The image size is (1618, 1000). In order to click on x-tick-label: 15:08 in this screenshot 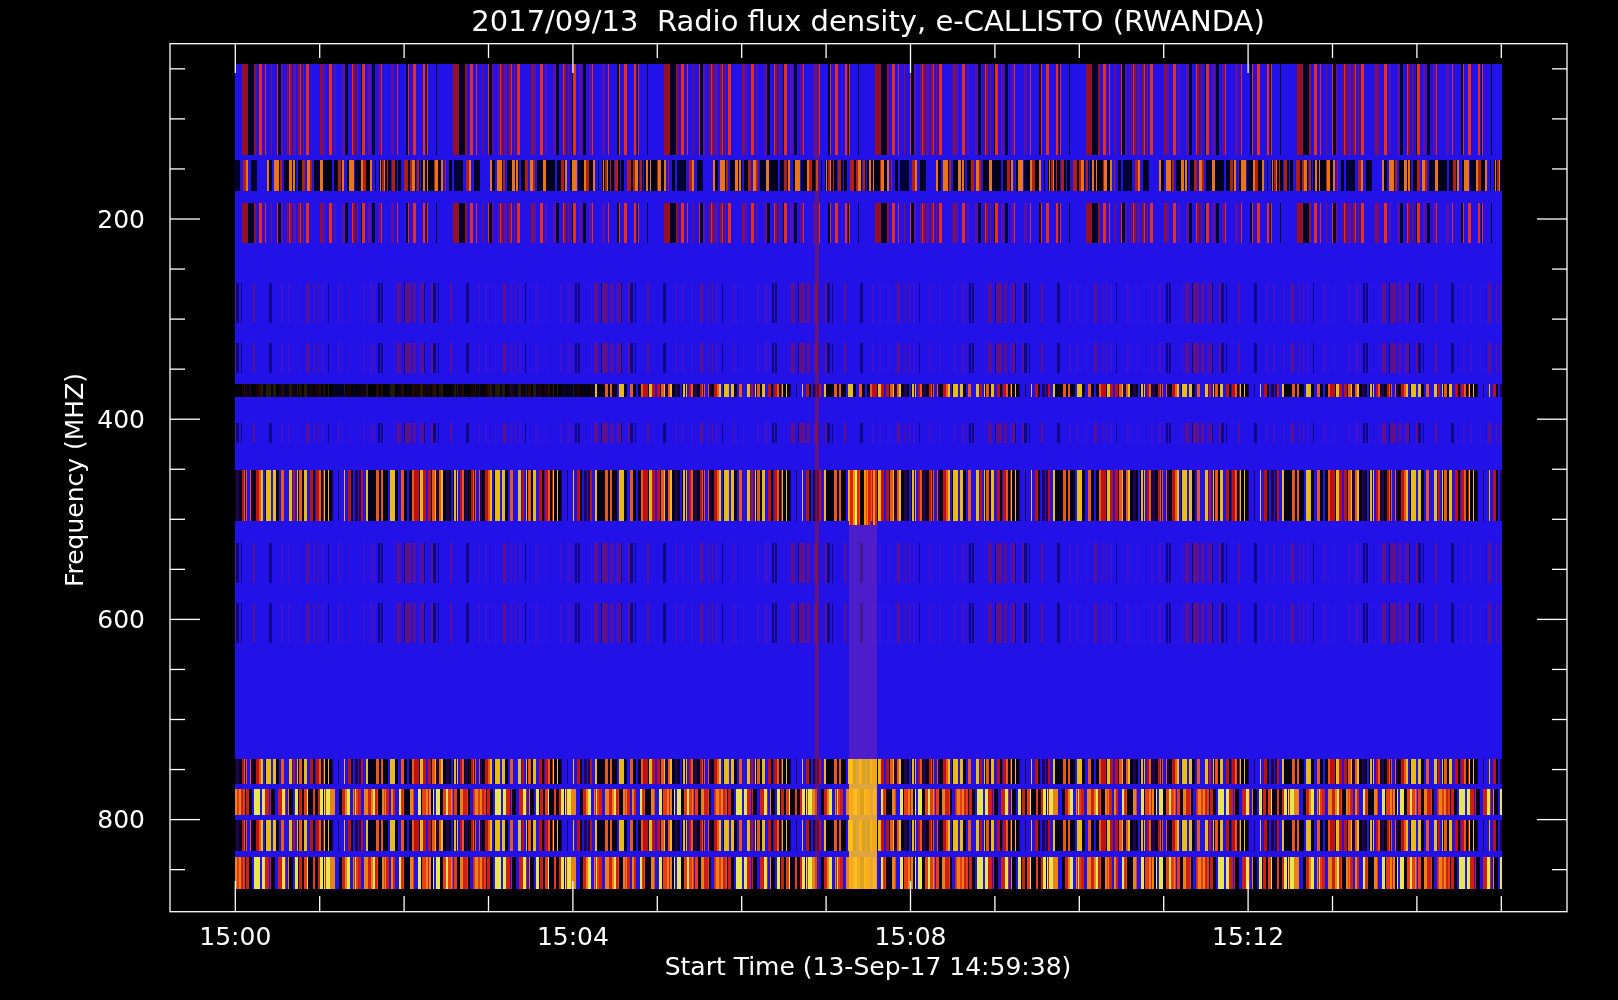, I will do `click(910, 936)`.